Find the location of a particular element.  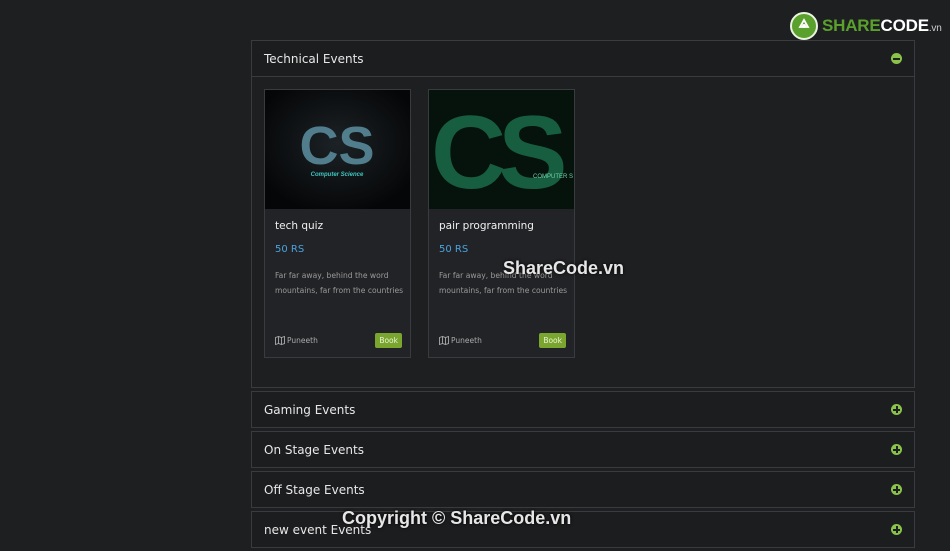

section-off-stage-events: Off Stage Events is located at coordinates (583, 489).